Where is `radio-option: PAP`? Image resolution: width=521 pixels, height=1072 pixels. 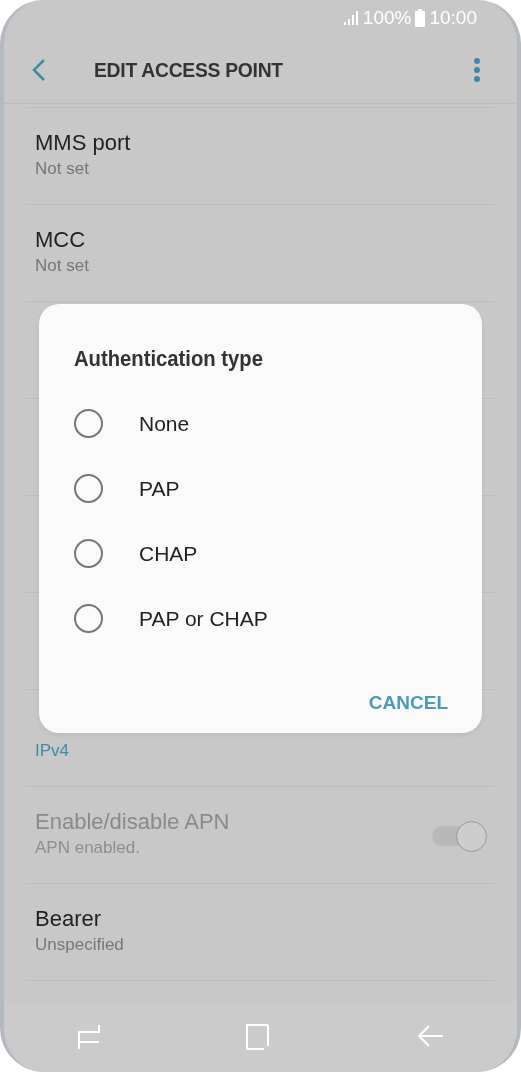 radio-option: PAP is located at coordinates (261, 488).